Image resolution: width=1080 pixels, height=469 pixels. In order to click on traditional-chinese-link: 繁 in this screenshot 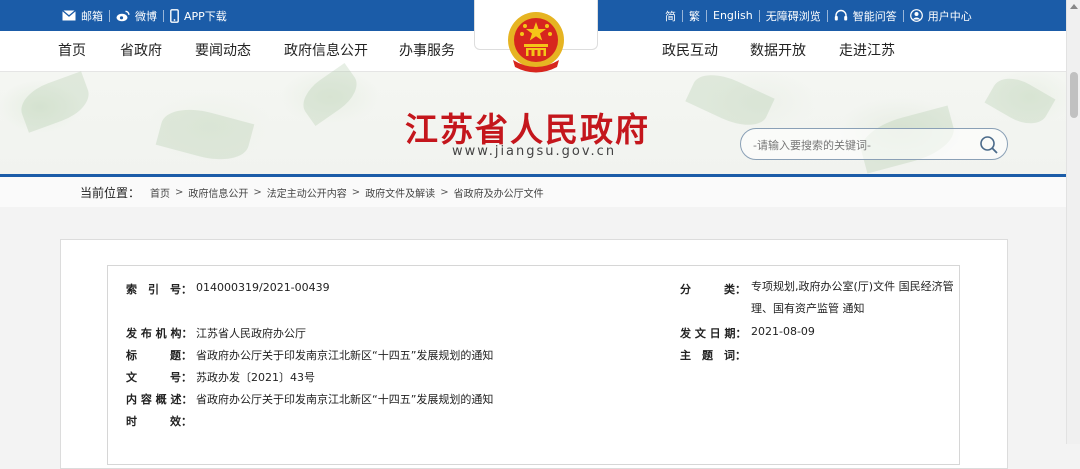, I will do `click(694, 16)`.